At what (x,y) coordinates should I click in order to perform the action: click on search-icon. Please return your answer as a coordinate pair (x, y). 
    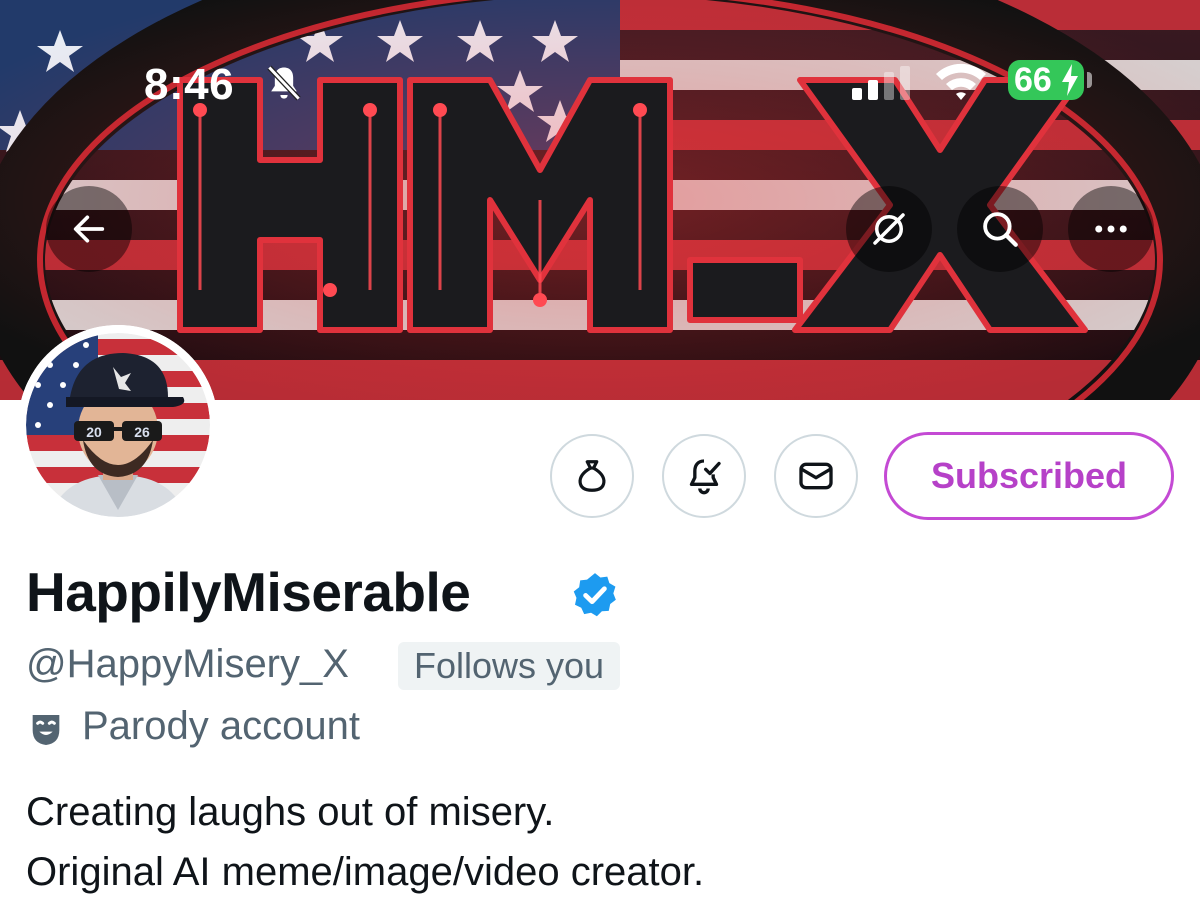
    Looking at the image, I should click on (1000, 229).